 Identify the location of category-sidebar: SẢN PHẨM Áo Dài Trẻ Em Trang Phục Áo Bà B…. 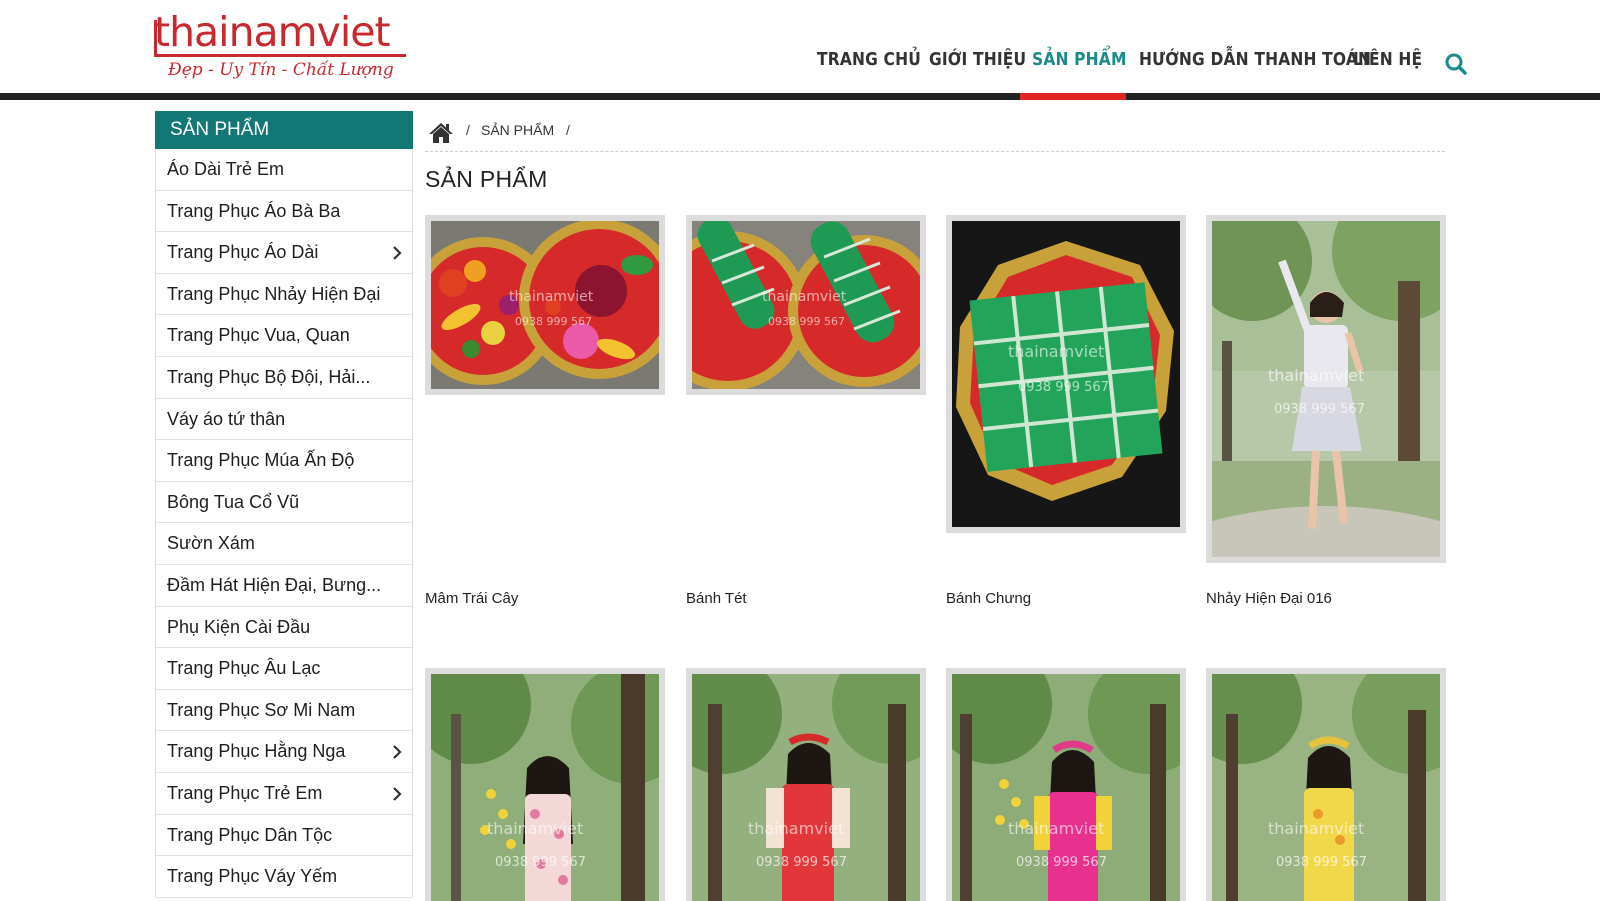
(284, 504).